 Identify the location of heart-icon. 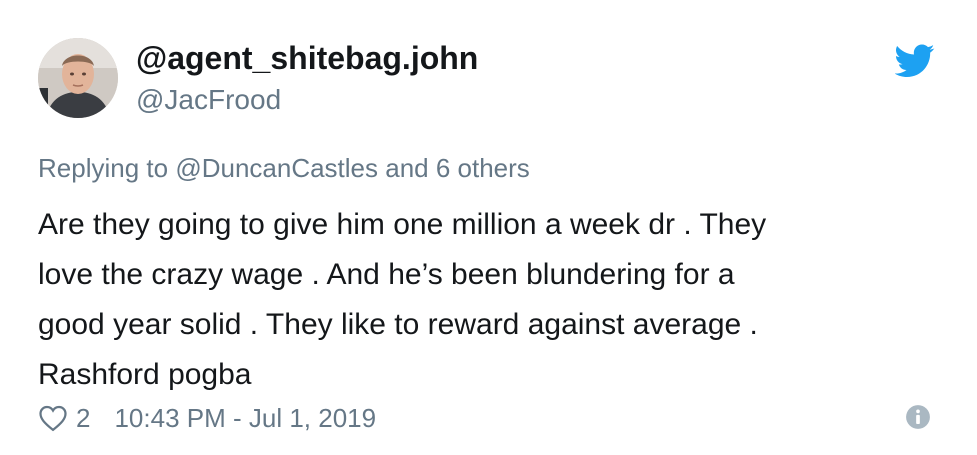
(53, 418).